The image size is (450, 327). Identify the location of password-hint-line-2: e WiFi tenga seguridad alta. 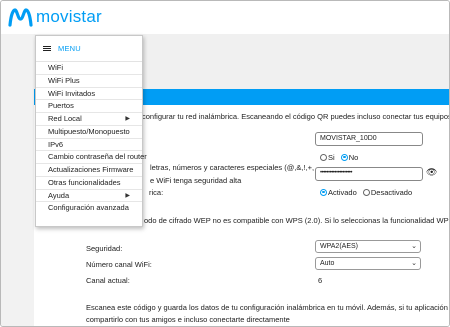
(196, 180).